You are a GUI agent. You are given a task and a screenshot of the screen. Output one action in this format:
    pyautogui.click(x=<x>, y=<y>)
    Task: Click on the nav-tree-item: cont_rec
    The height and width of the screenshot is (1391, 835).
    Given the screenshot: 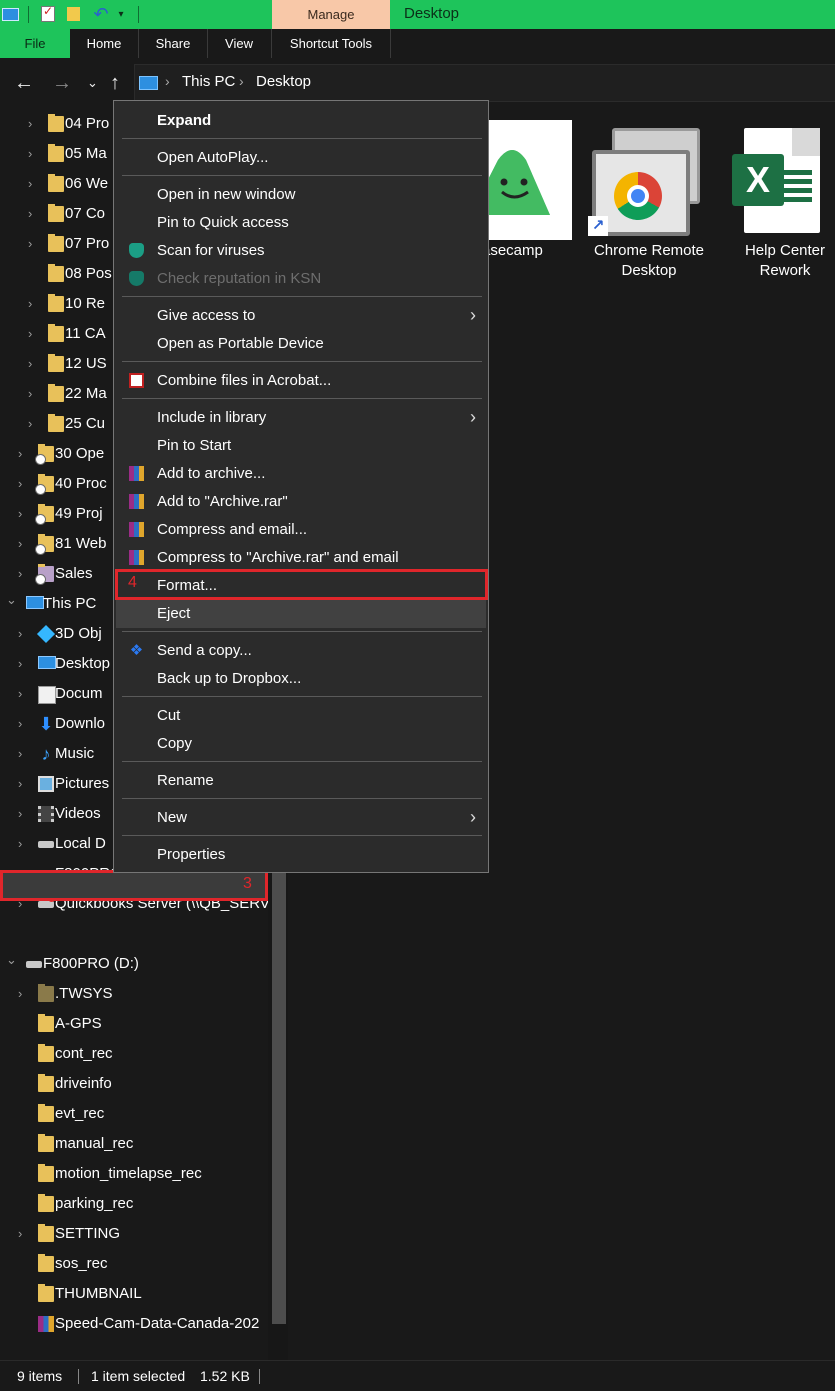 What is the action you would take?
    pyautogui.click(x=134, y=1054)
    